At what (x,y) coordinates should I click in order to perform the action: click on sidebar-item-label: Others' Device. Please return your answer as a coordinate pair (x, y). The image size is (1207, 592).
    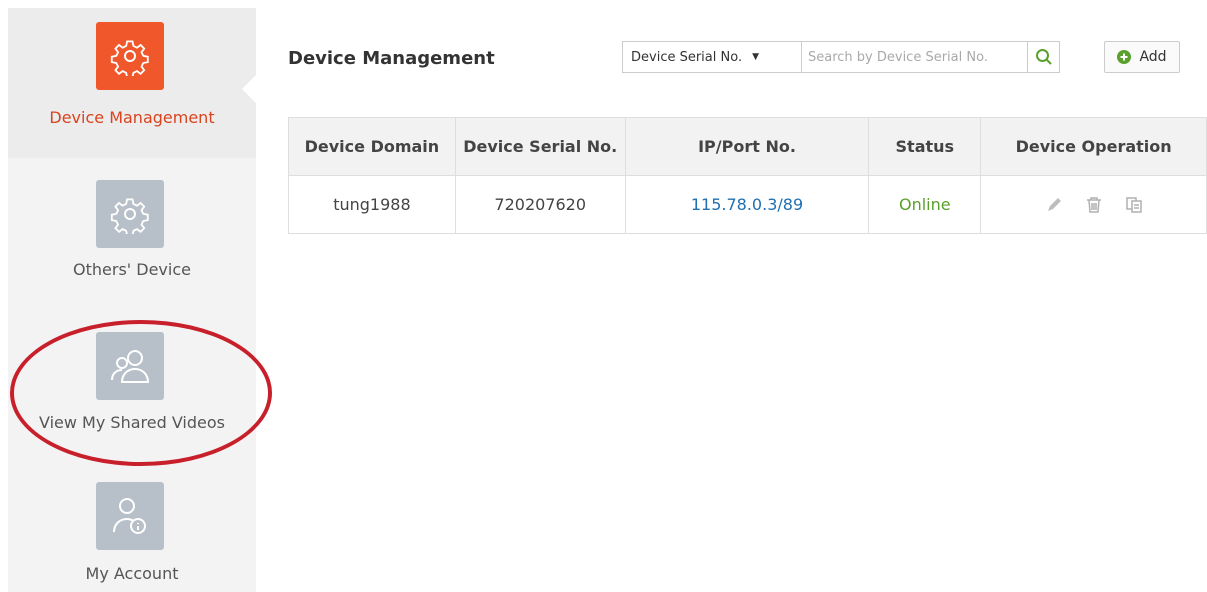
    Looking at the image, I should click on (132, 269).